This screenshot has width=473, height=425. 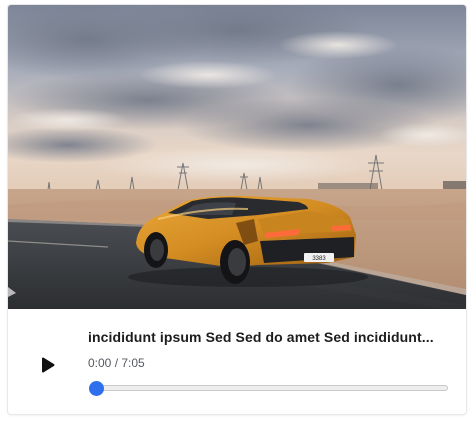 I want to click on time-display: 0:00 / 7:05, so click(x=116, y=363).